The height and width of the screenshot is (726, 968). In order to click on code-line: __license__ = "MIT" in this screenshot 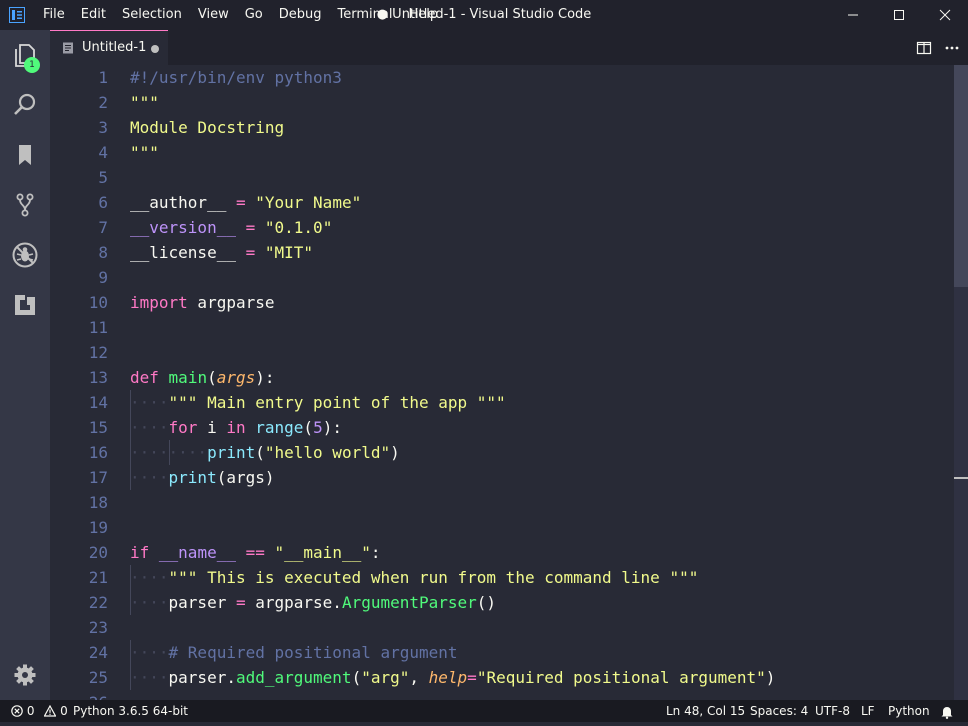, I will do `click(221, 252)`.